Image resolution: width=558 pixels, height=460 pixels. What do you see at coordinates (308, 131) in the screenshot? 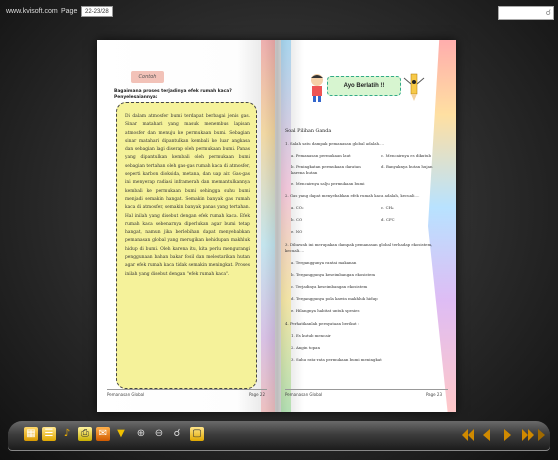
I see `section-title: Soal Pilihan Ganda` at bounding box center [308, 131].